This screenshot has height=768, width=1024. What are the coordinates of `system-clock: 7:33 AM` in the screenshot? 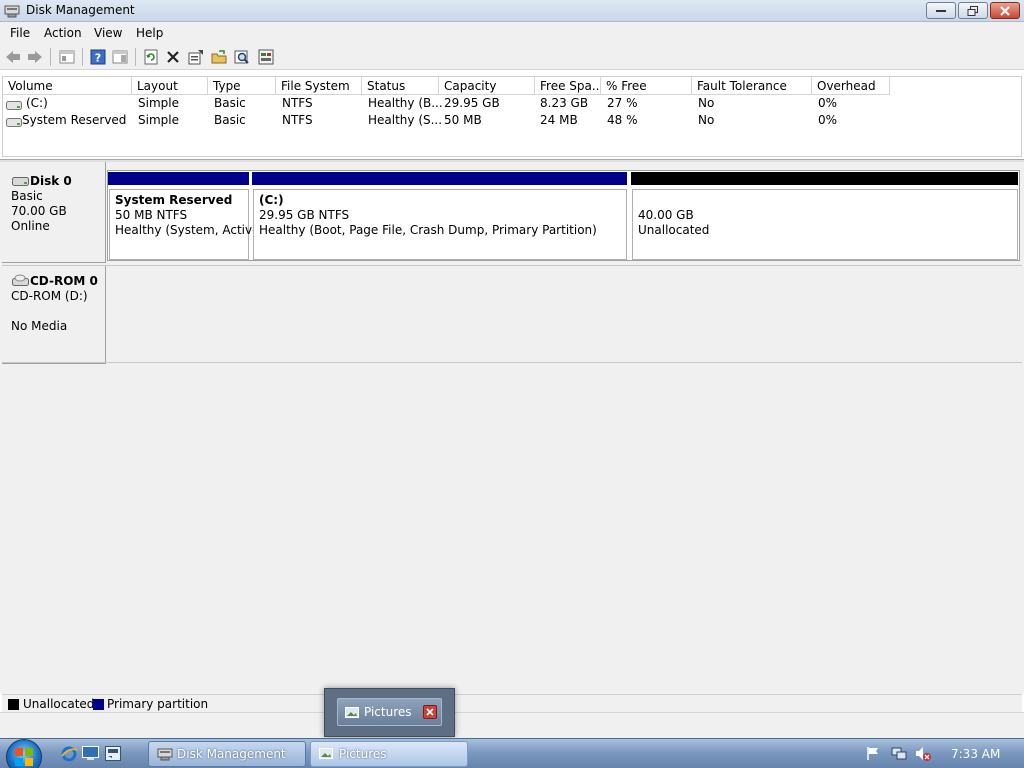 It's located at (975, 754).